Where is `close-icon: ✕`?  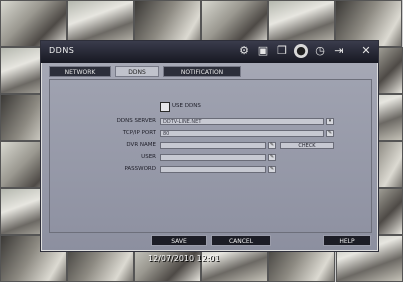 close-icon: ✕ is located at coordinates (366, 51).